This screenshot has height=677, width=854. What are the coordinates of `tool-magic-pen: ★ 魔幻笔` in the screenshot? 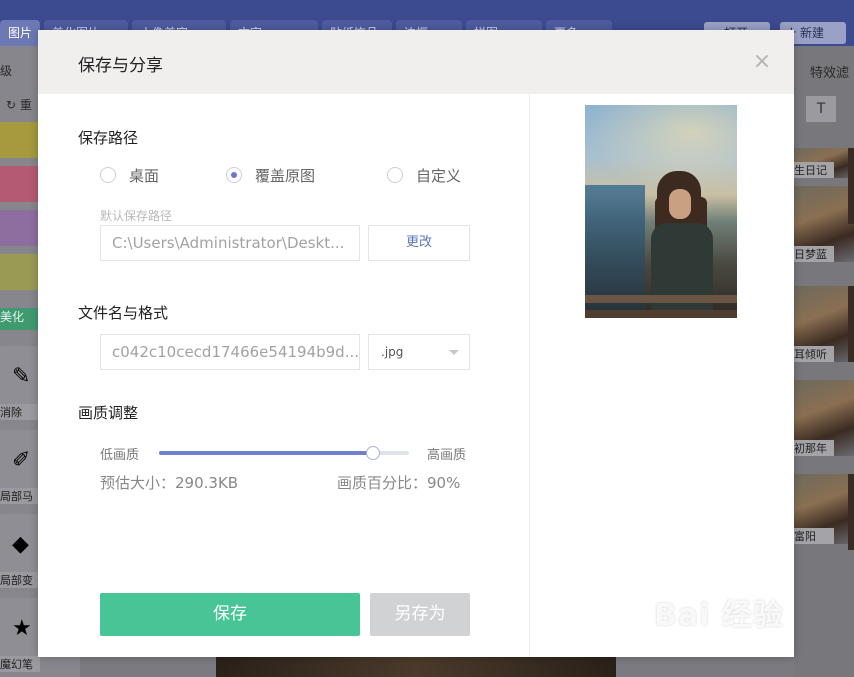 It's located at (20, 635).